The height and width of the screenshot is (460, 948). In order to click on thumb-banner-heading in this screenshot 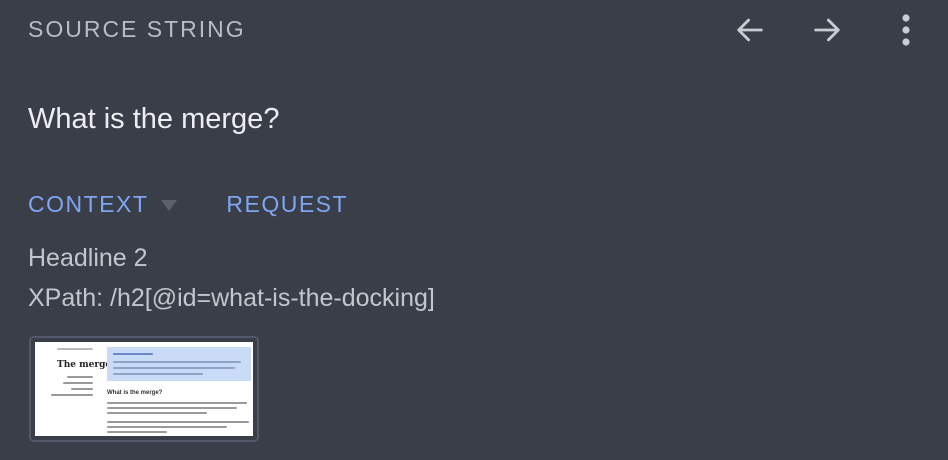, I will do `click(133, 354)`.